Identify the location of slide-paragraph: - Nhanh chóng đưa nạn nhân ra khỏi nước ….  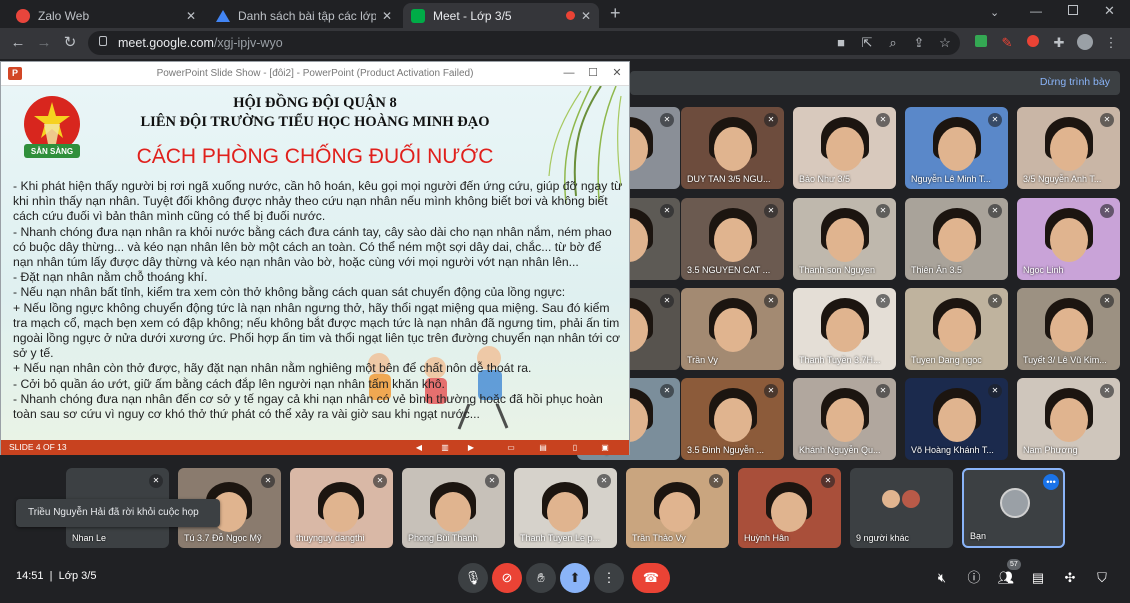
(312, 247).